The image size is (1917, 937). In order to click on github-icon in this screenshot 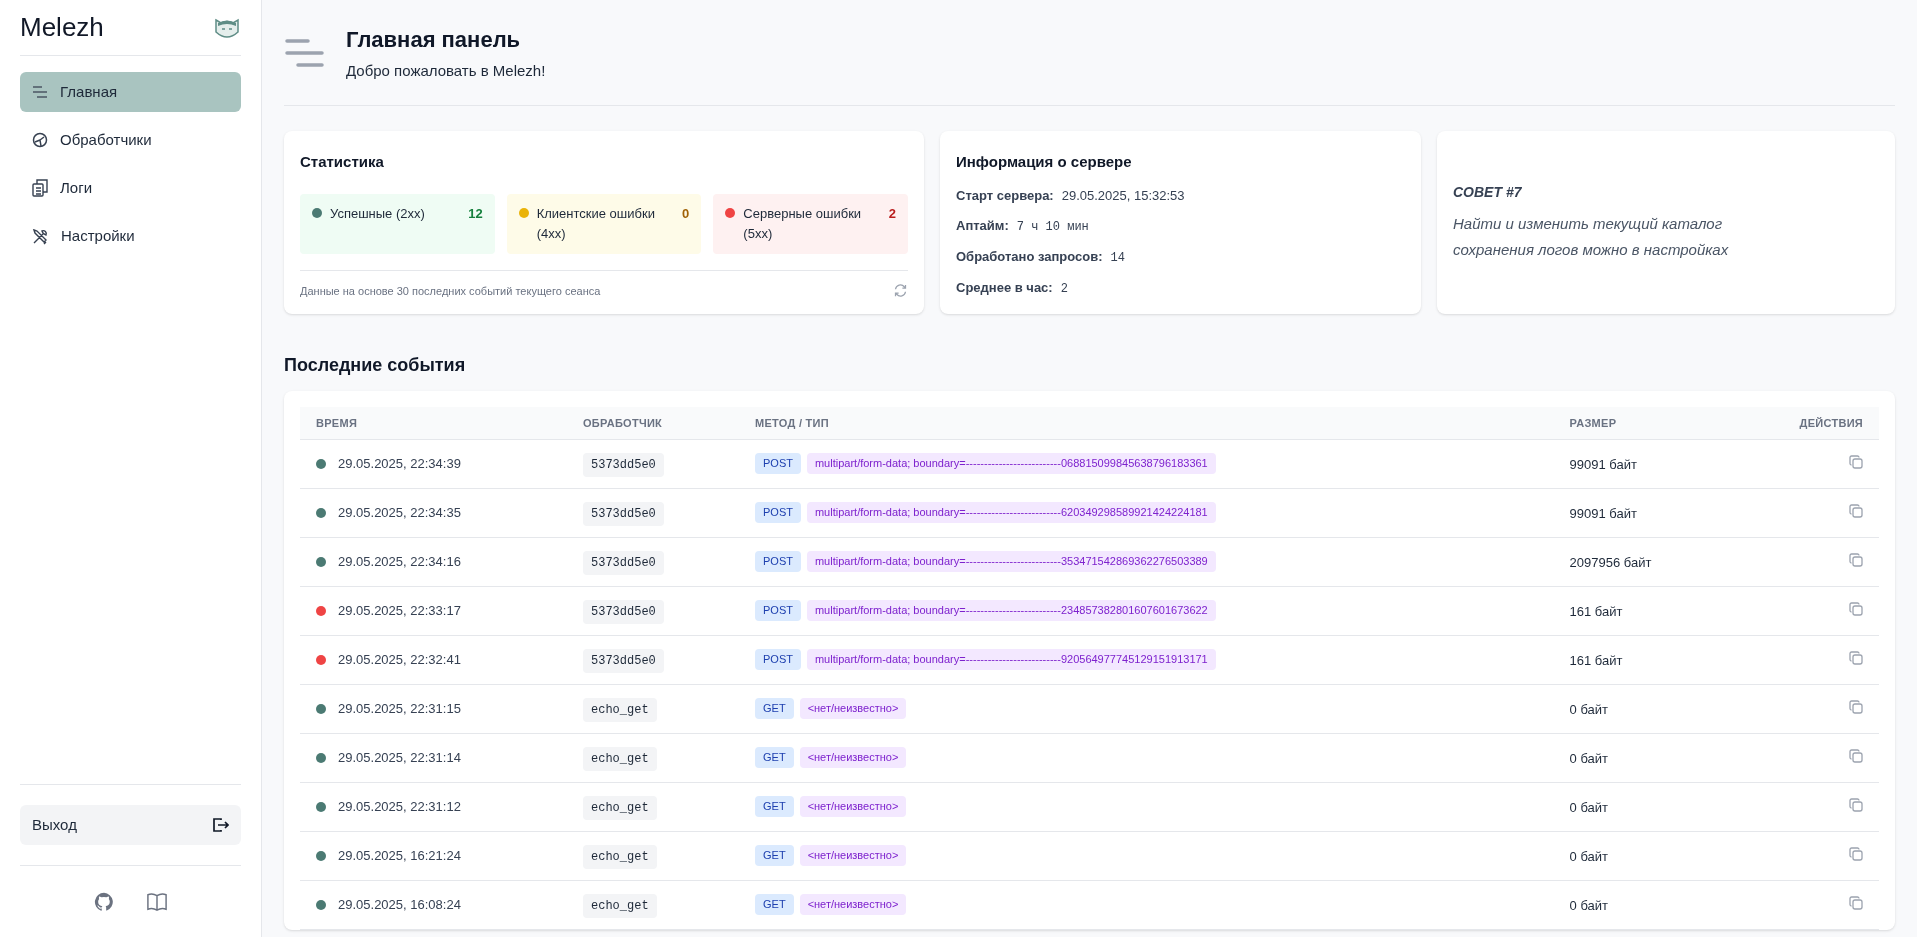, I will do `click(103, 901)`.